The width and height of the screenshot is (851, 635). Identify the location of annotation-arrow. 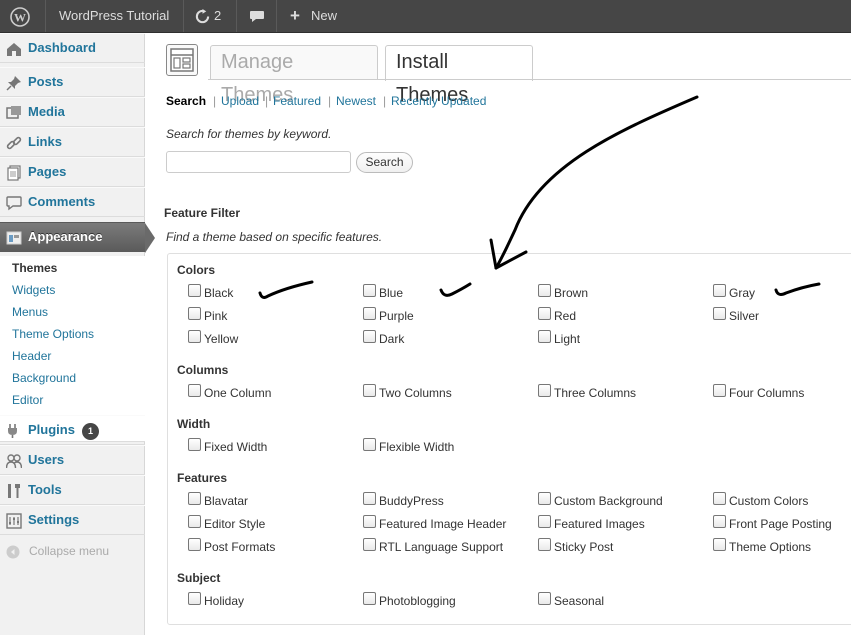
(596, 182).